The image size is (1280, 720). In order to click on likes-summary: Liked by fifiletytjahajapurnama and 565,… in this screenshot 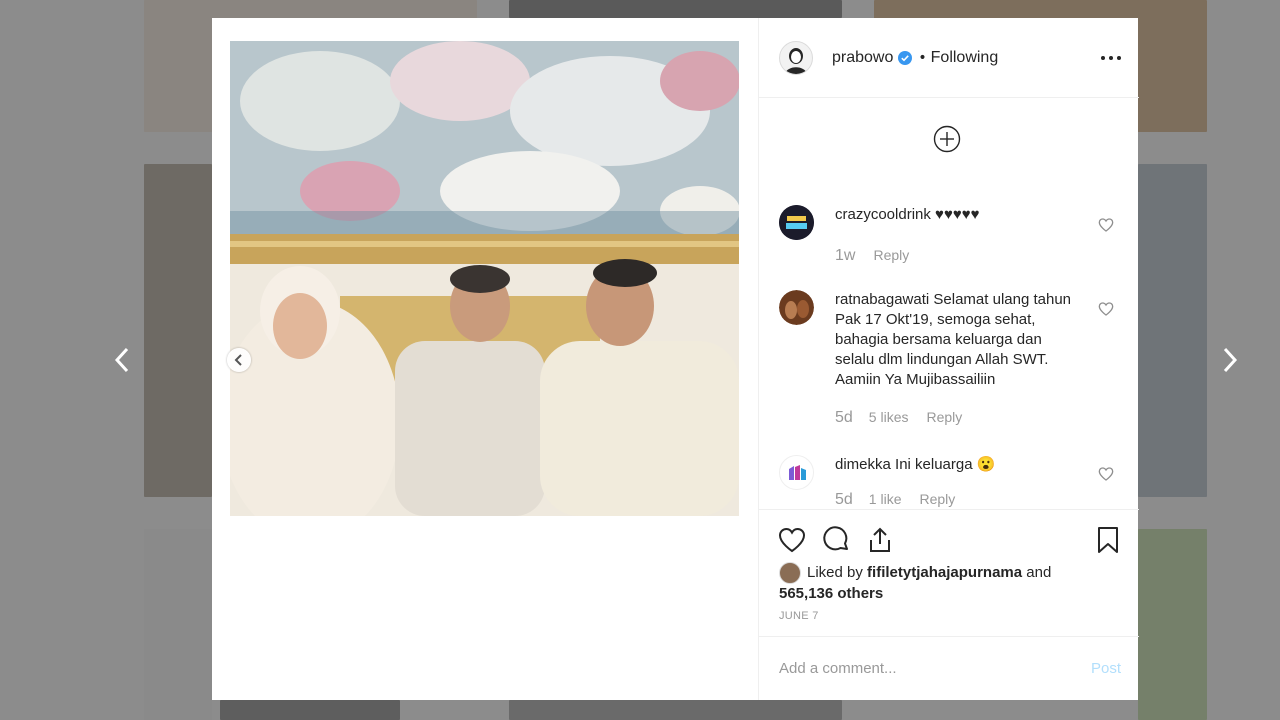, I will do `click(939, 583)`.